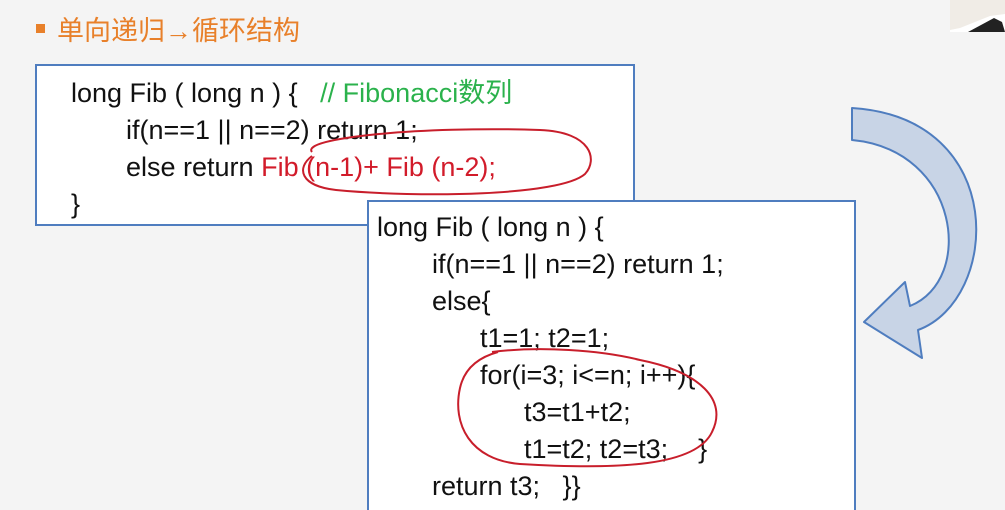  What do you see at coordinates (416, 93) in the screenshot?
I see `code-comment: // Fibonacci数列` at bounding box center [416, 93].